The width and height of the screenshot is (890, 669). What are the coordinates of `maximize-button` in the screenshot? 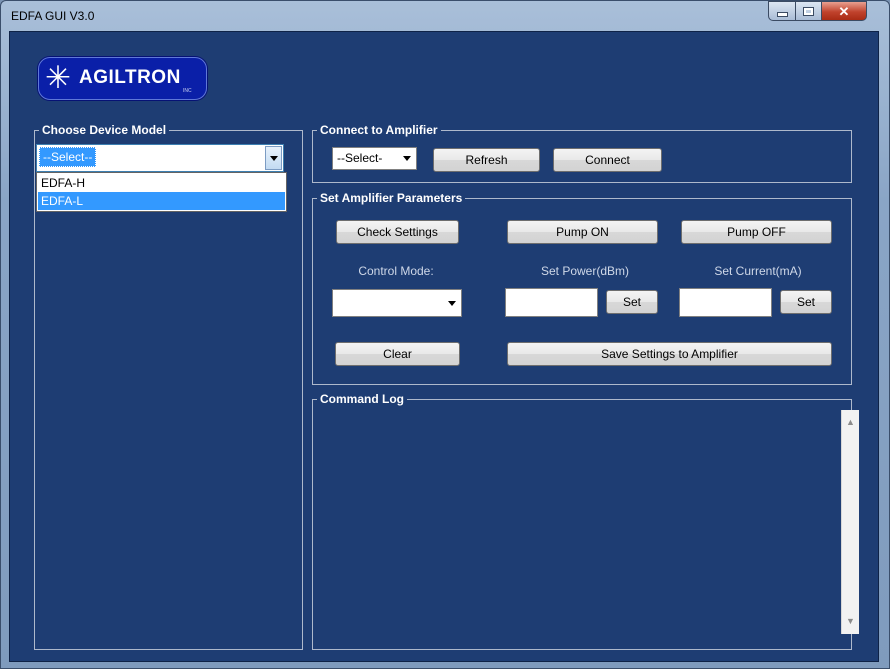 It's located at (808, 11).